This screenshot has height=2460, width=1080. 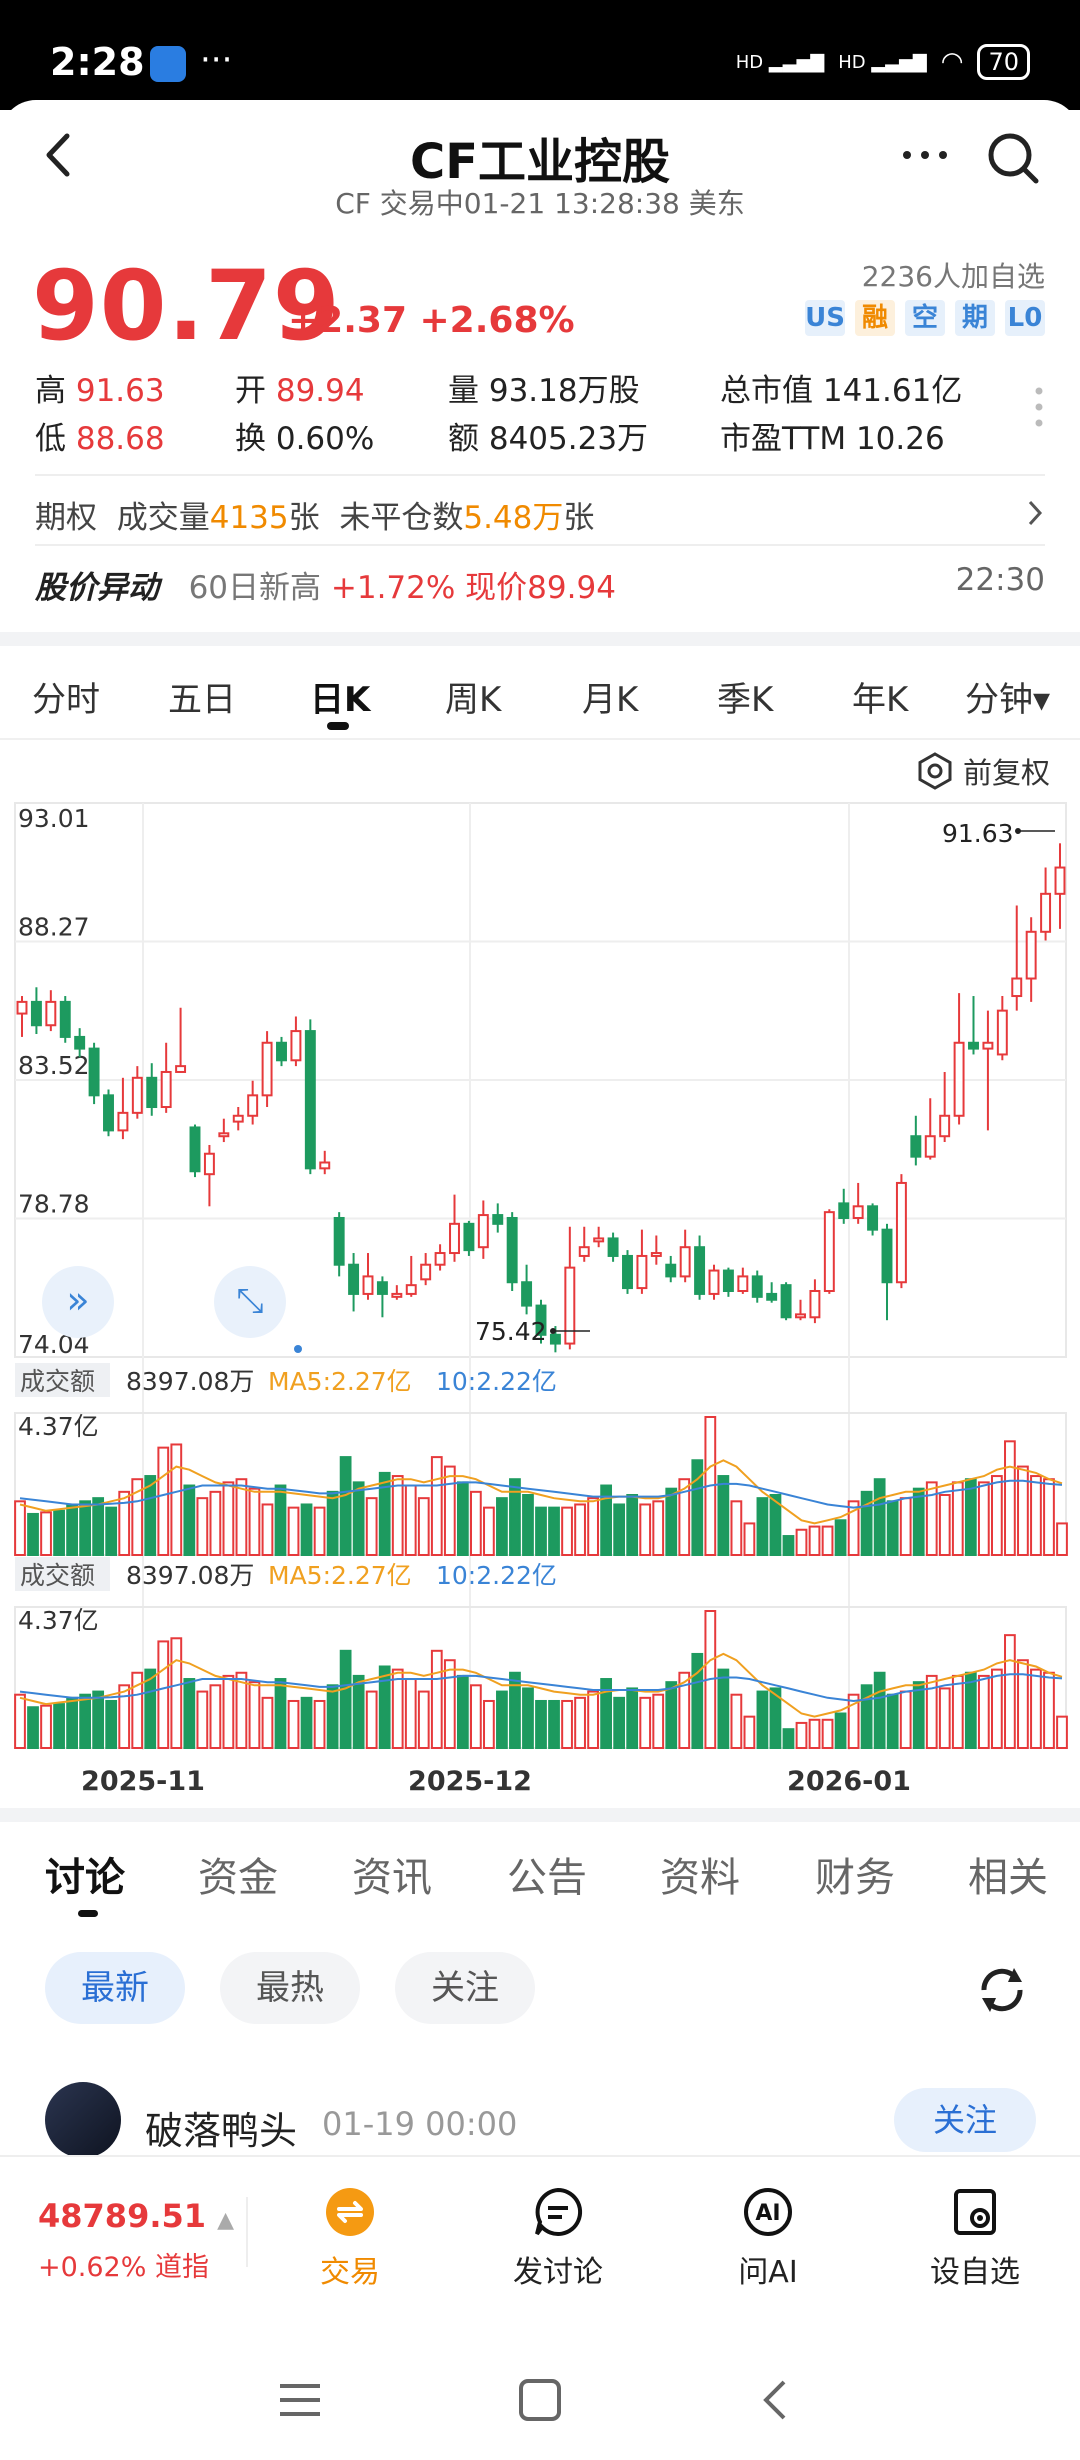 What do you see at coordinates (767, 2213) in the screenshot?
I see `svg-text: AI` at bounding box center [767, 2213].